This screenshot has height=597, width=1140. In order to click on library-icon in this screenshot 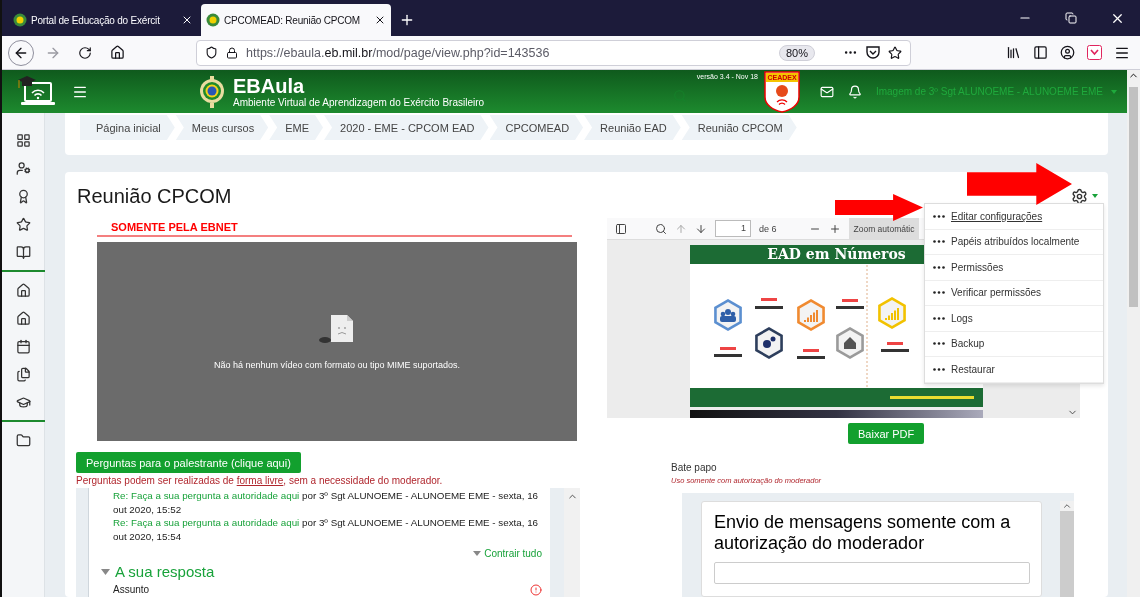, I will do `click(1013, 52)`.